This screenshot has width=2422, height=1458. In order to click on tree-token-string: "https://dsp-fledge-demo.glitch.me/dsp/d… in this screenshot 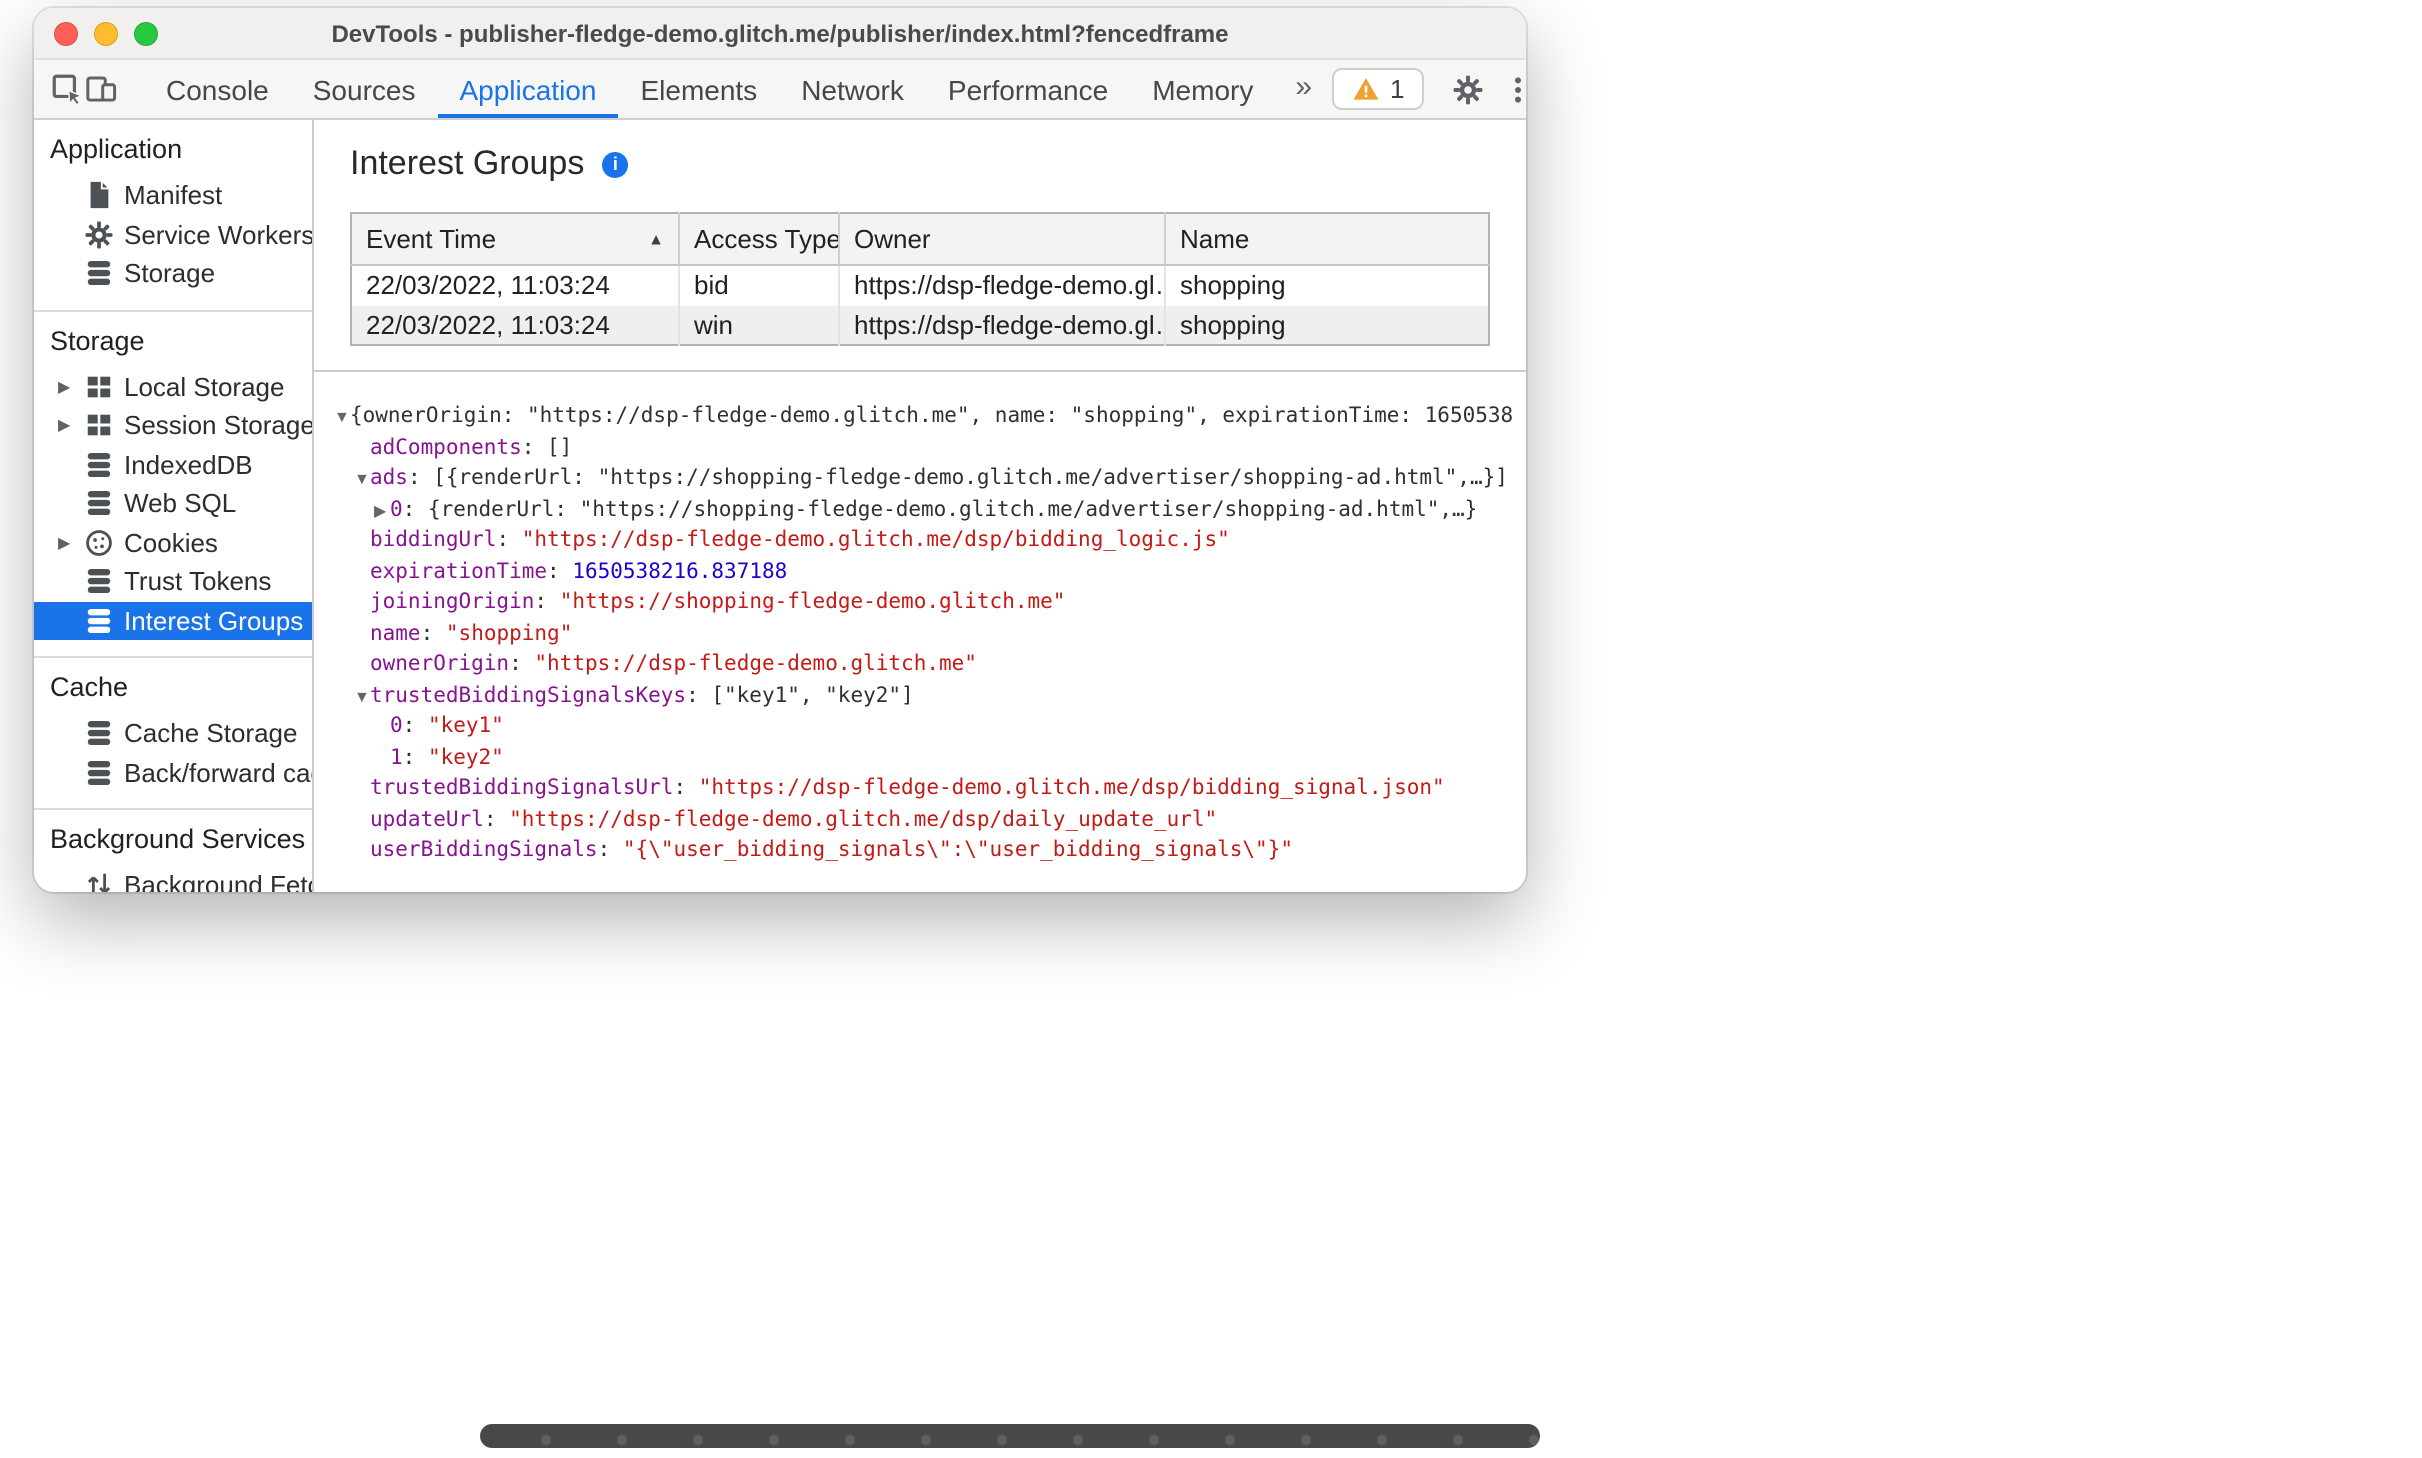, I will do `click(863, 819)`.